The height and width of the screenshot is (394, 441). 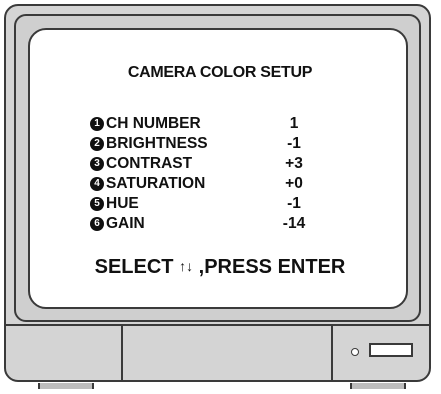 What do you see at coordinates (97, 204) in the screenshot?
I see `number-5-icon: 5` at bounding box center [97, 204].